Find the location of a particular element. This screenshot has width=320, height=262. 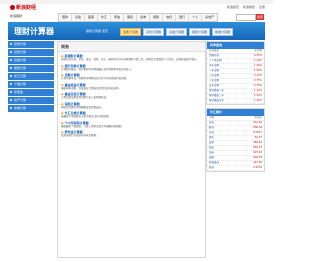

page-title: 理财计算器 is located at coordinates (34, 31).